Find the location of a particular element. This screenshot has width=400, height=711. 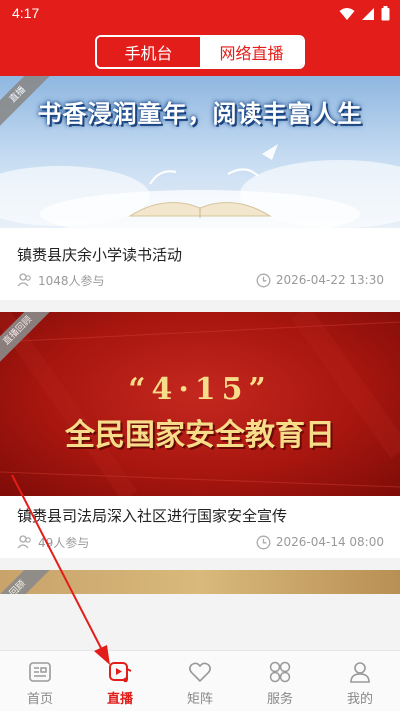

tab-home: 首页 is located at coordinates (40, 681).